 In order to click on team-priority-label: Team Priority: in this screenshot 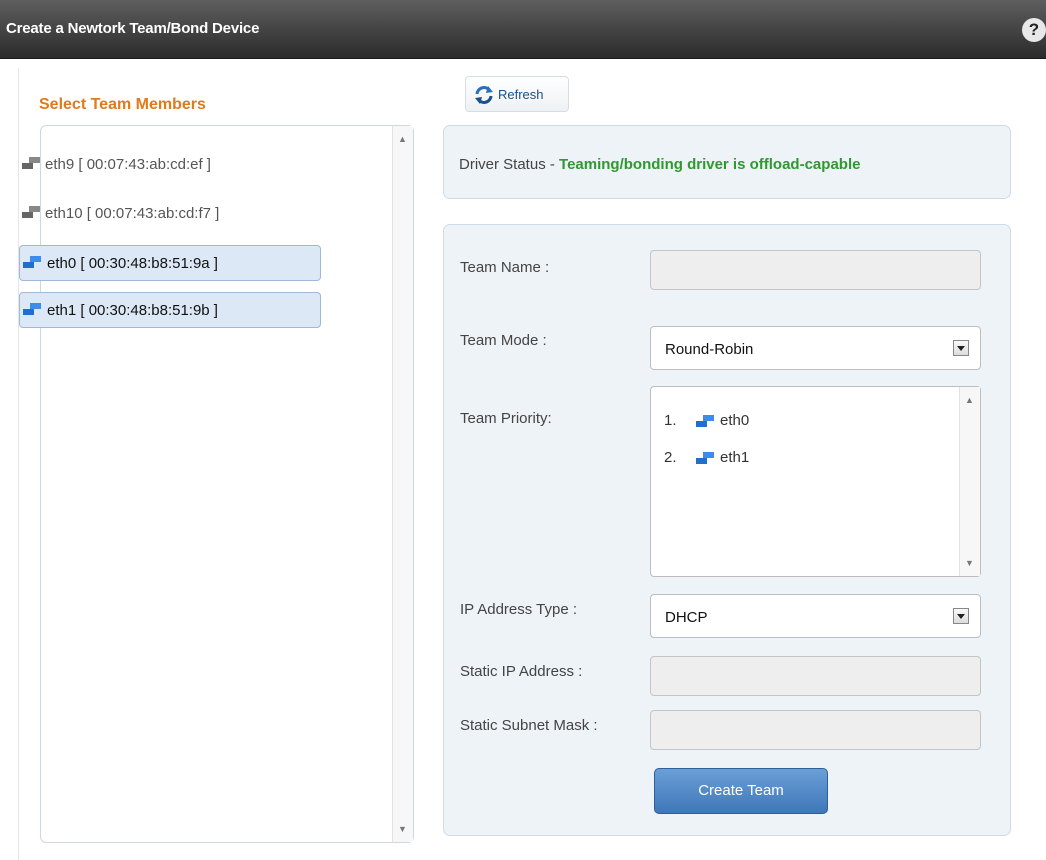, I will do `click(506, 418)`.